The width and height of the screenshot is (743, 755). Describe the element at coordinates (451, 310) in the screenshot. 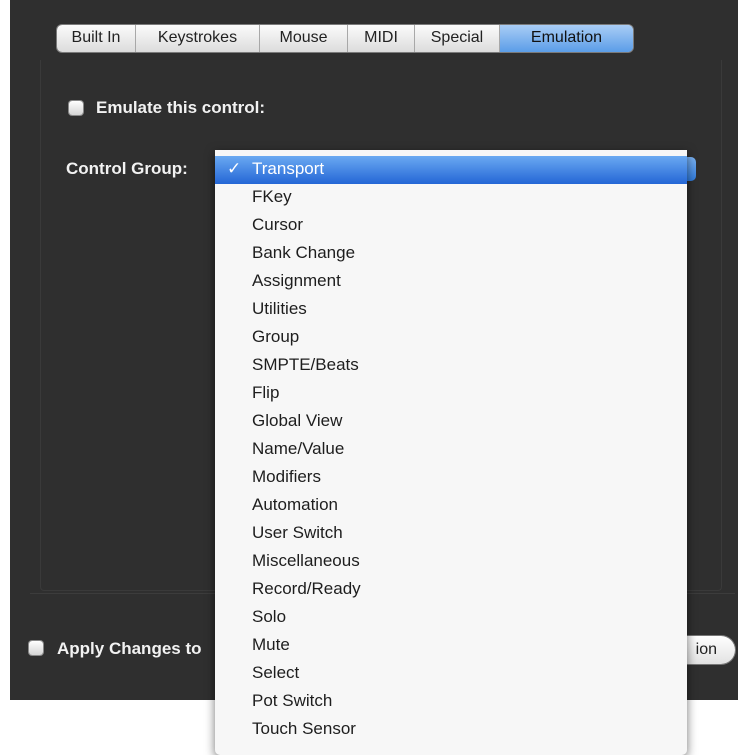

I see `menu-item-utilities: Utilities` at that location.